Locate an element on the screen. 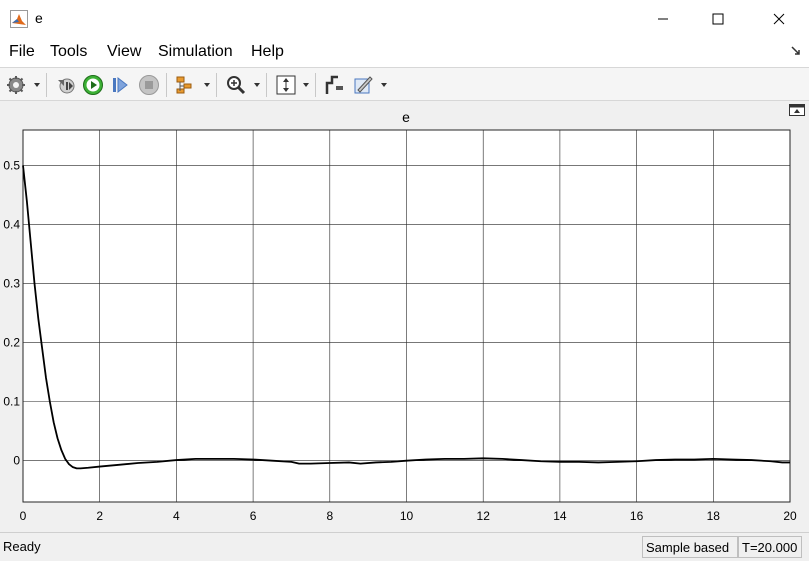 This screenshot has width=809, height=561. y-tick-label: 0 is located at coordinates (16, 461).